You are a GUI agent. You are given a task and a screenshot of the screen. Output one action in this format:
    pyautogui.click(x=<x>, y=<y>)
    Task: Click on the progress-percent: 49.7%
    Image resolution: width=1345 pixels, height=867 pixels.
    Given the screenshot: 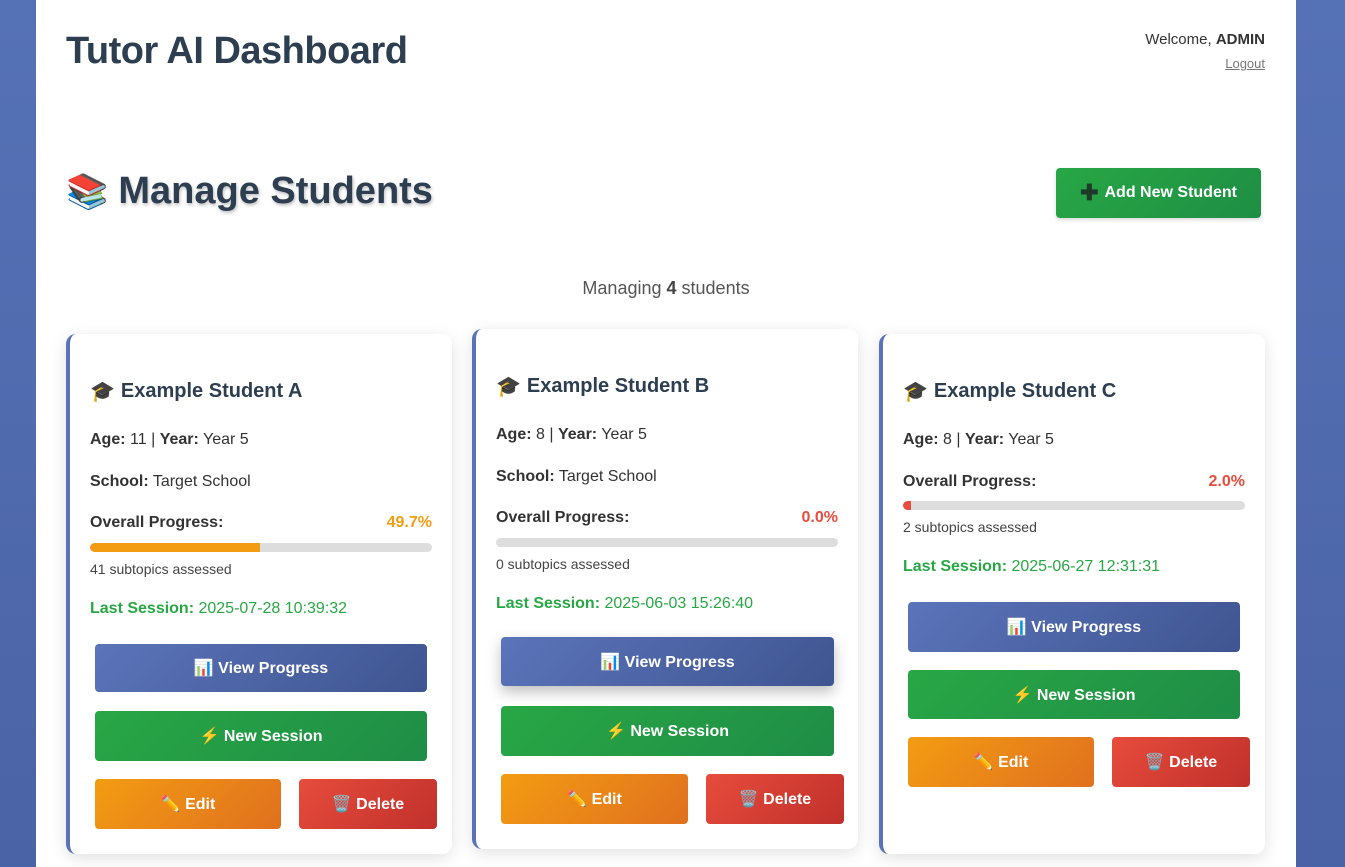 What is the action you would take?
    pyautogui.click(x=409, y=522)
    